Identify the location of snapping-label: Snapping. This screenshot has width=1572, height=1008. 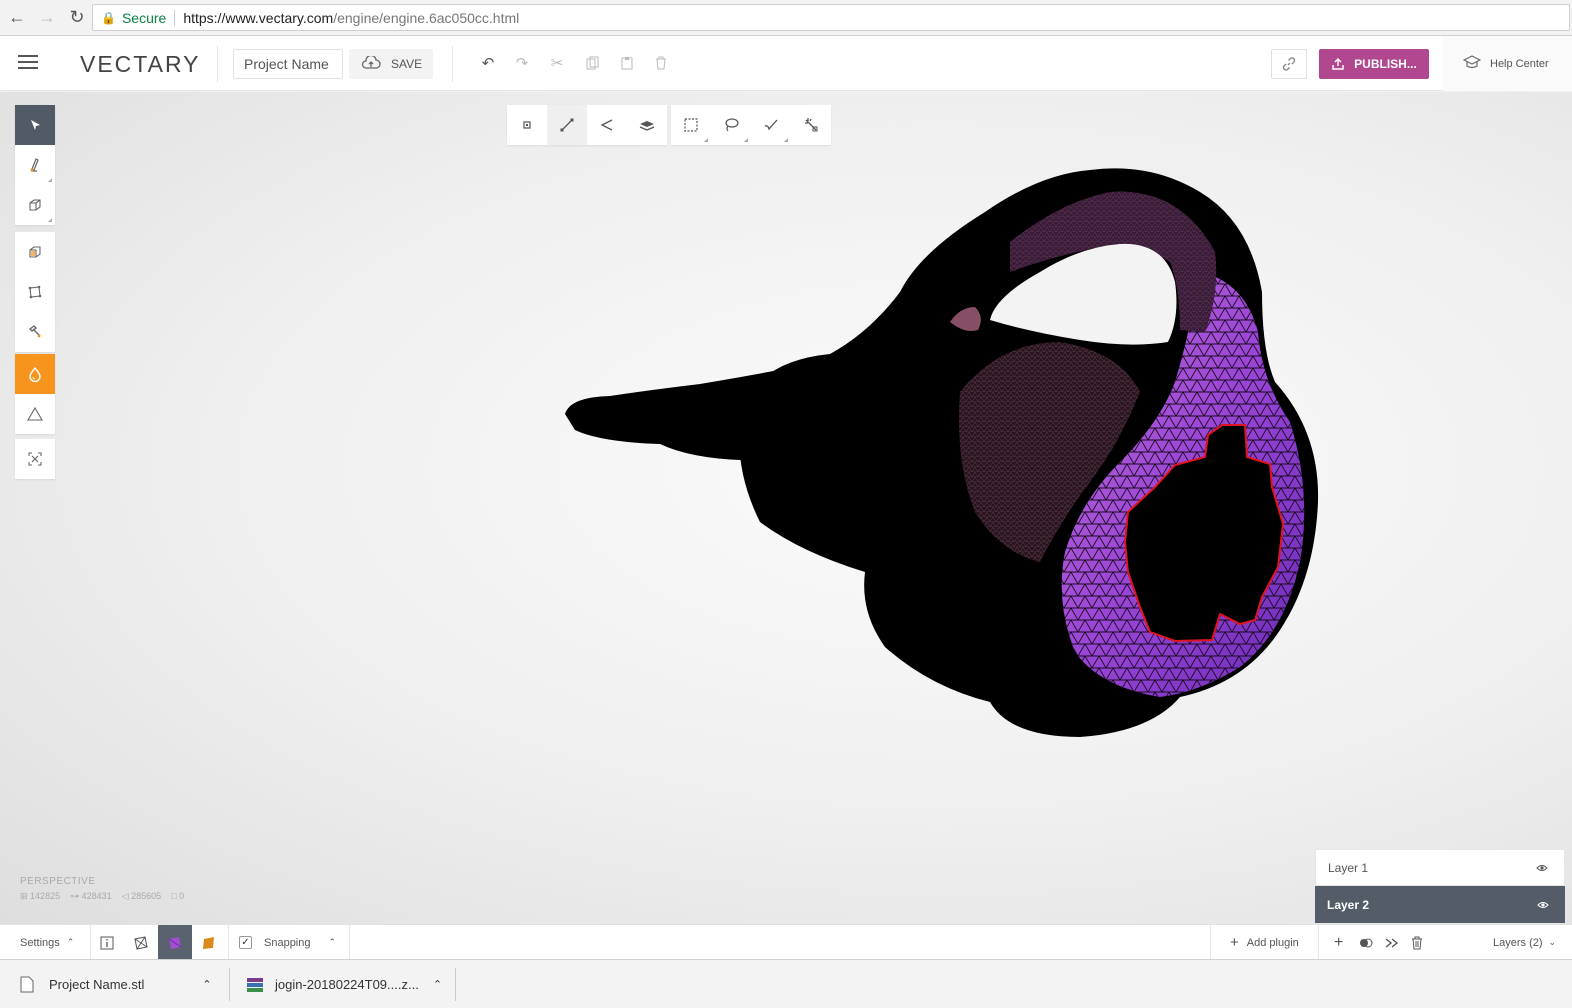
(287, 942).